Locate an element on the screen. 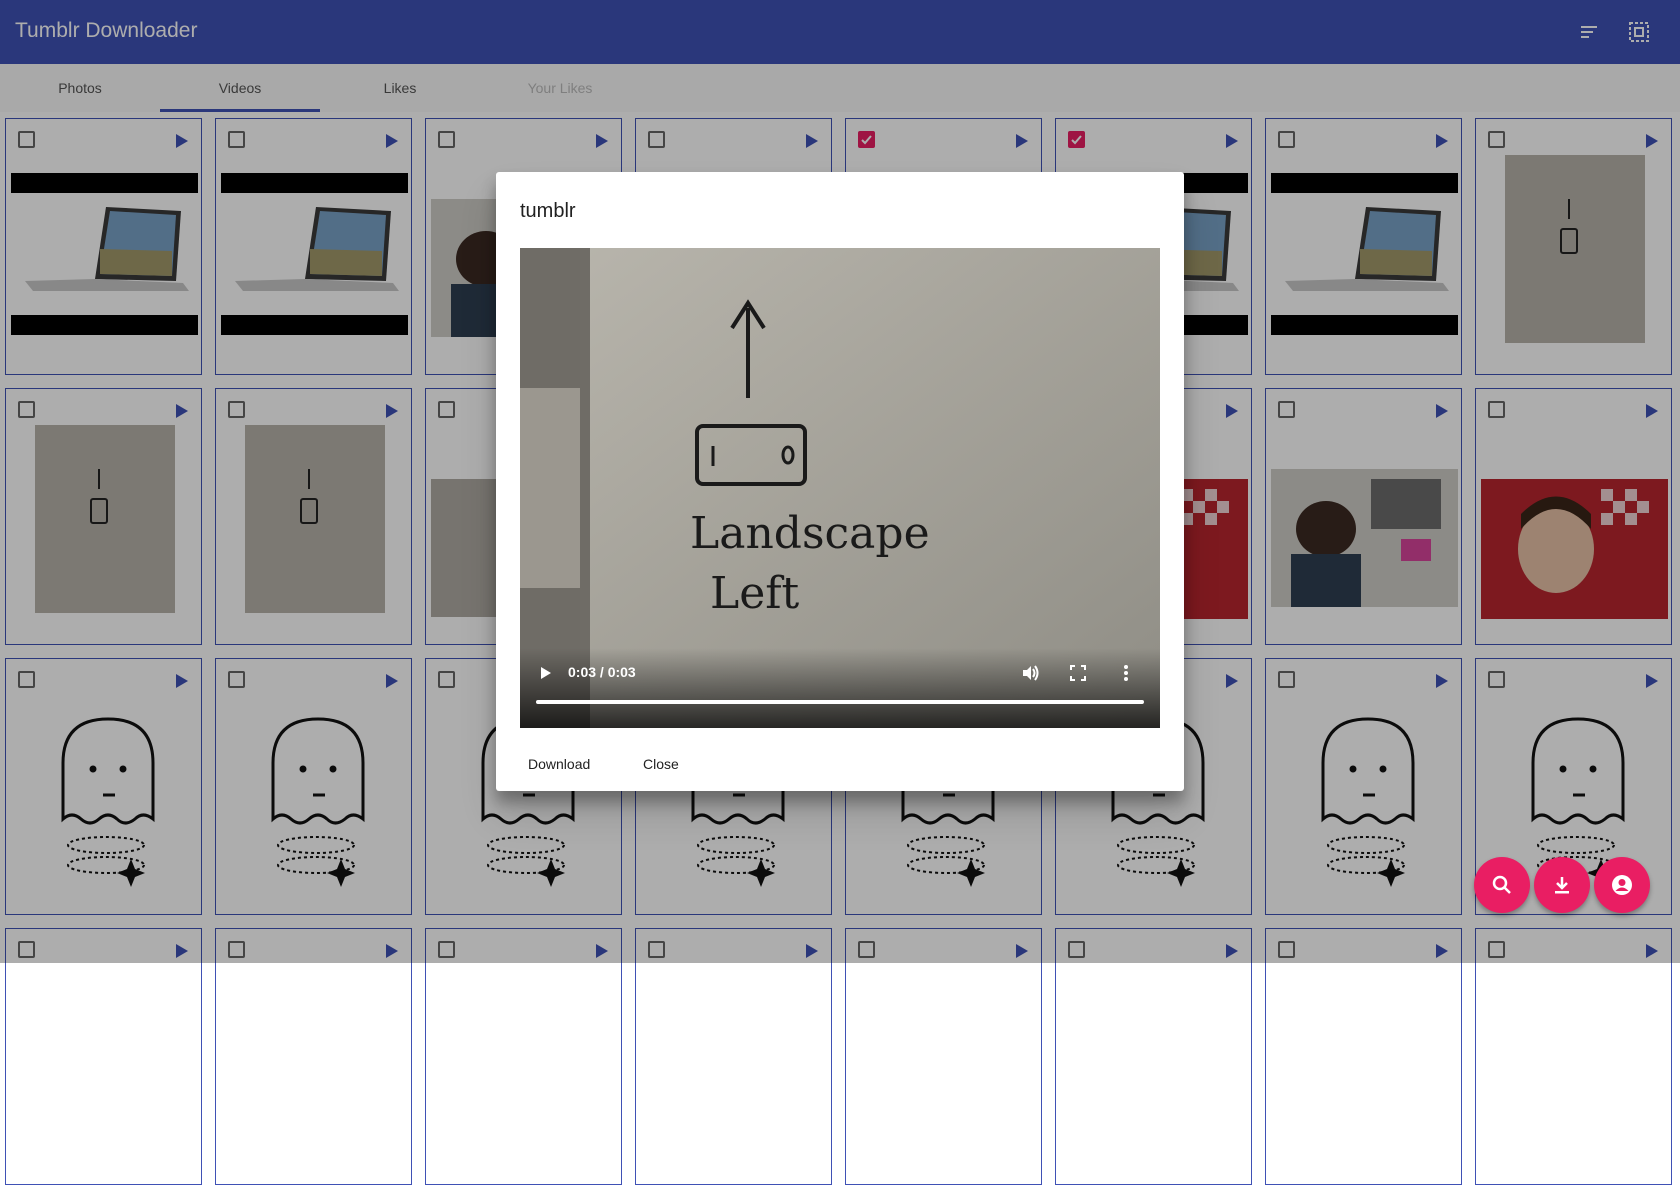 This screenshot has width=1680, height=1185. download-button: Download is located at coordinates (559, 764).